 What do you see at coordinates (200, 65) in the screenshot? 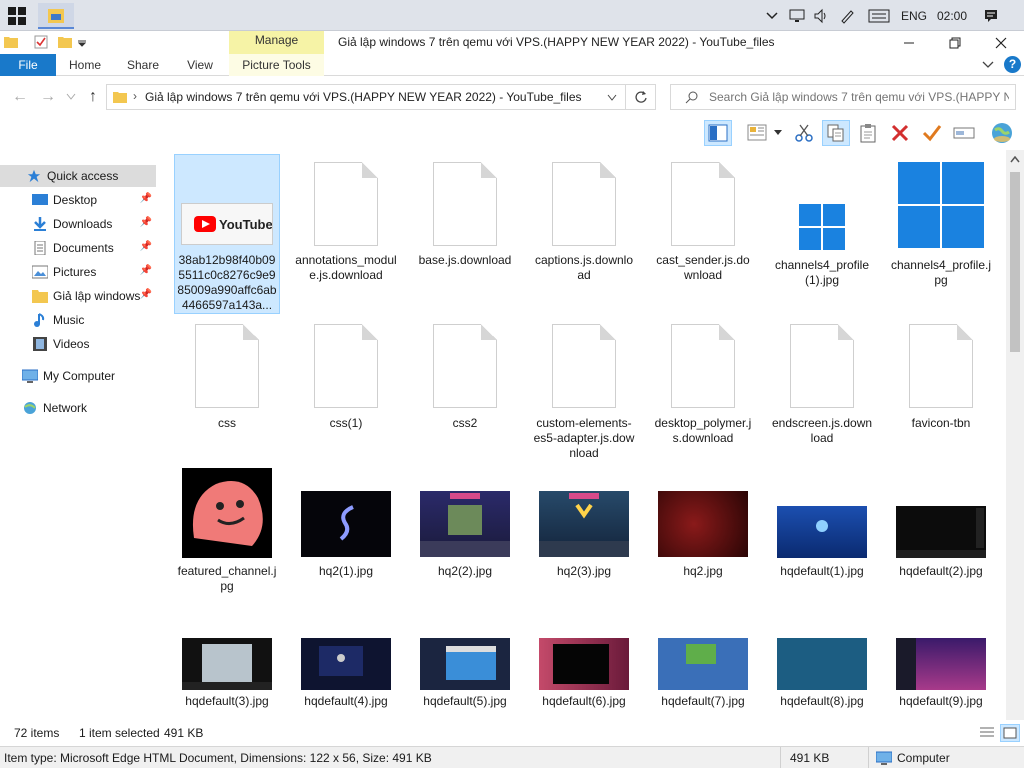
I see `tab-view: View` at bounding box center [200, 65].